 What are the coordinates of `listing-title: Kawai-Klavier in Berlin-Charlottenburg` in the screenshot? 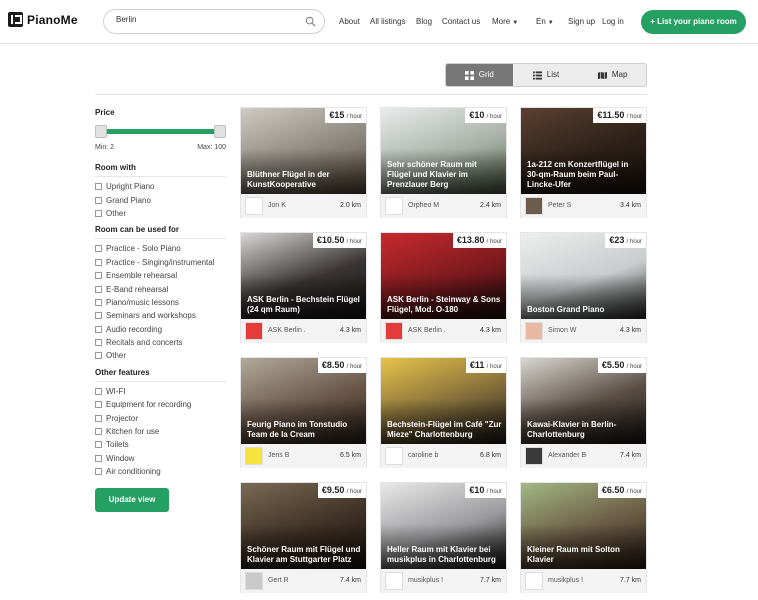 It's located at (584, 430).